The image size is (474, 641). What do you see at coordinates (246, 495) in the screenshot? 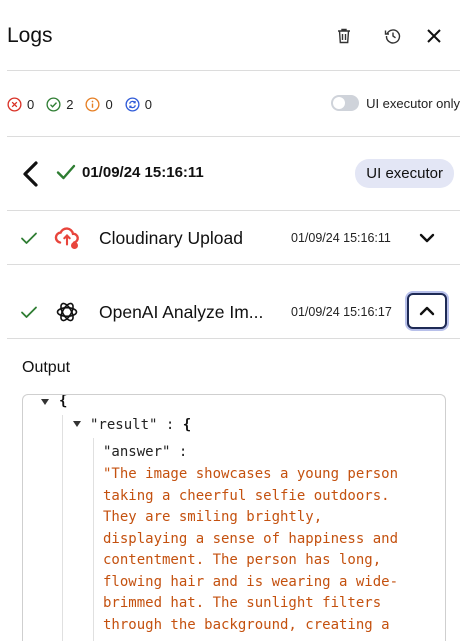
I see `answer-line: taking a cheerful selfie outdoors.` at bounding box center [246, 495].